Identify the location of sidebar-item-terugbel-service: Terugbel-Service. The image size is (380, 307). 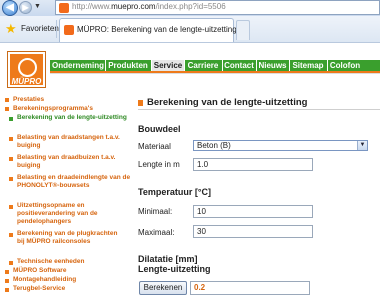
(73, 289).